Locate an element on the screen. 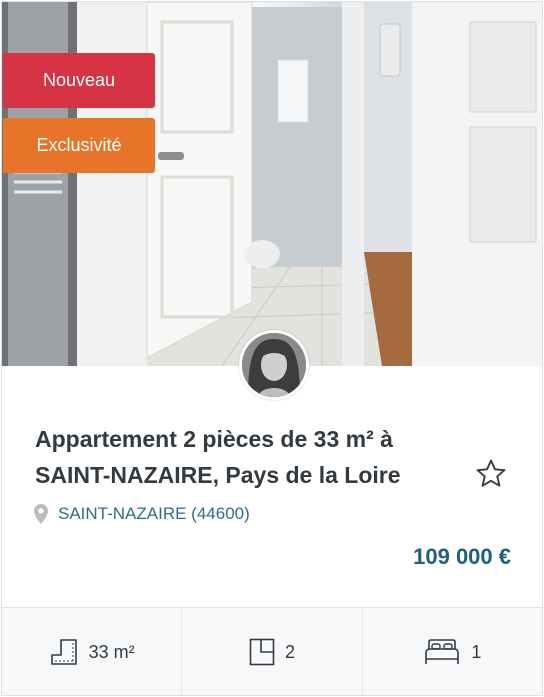  listing-price: 109 000 € is located at coordinates (462, 556).